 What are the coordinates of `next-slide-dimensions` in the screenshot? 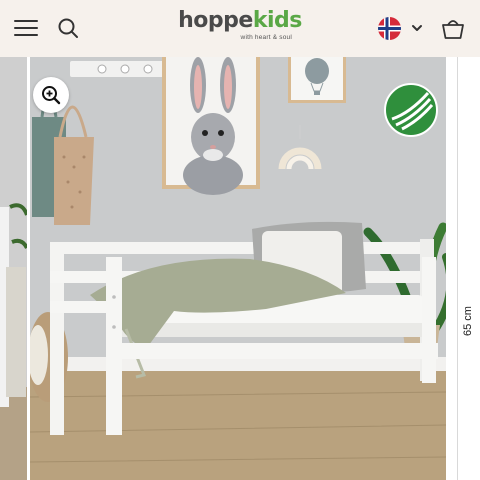 It's located at (463, 268).